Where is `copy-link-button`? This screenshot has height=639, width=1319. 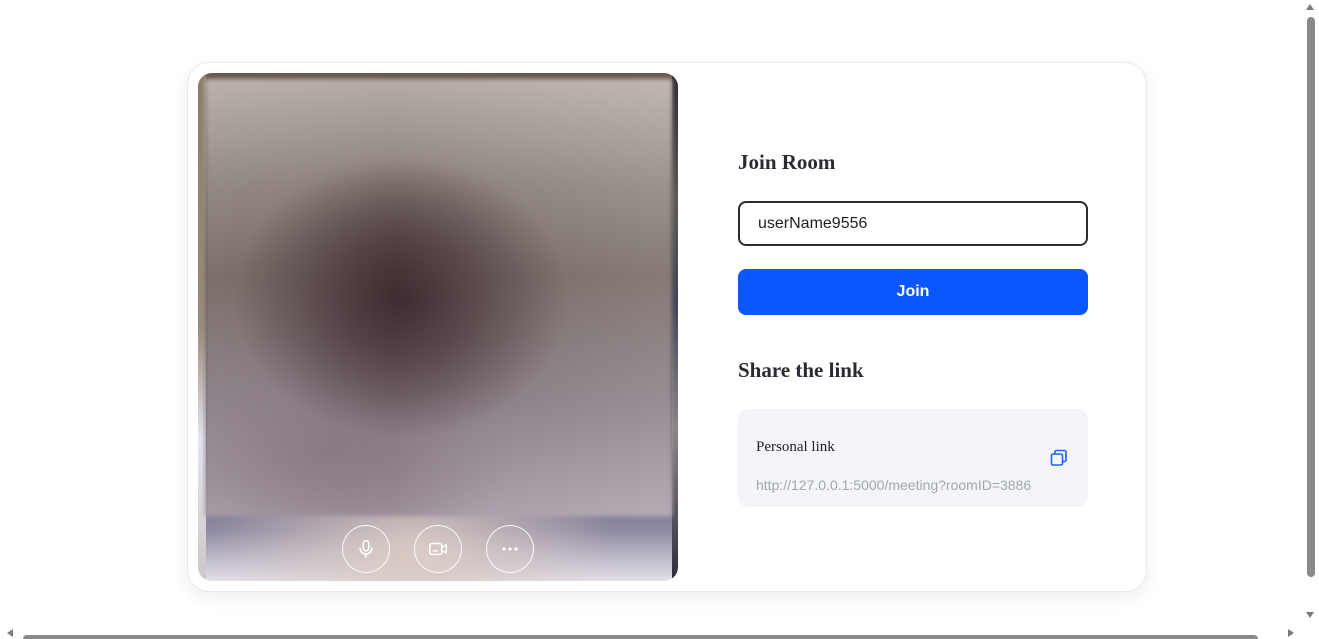 copy-link-button is located at coordinates (1059, 458).